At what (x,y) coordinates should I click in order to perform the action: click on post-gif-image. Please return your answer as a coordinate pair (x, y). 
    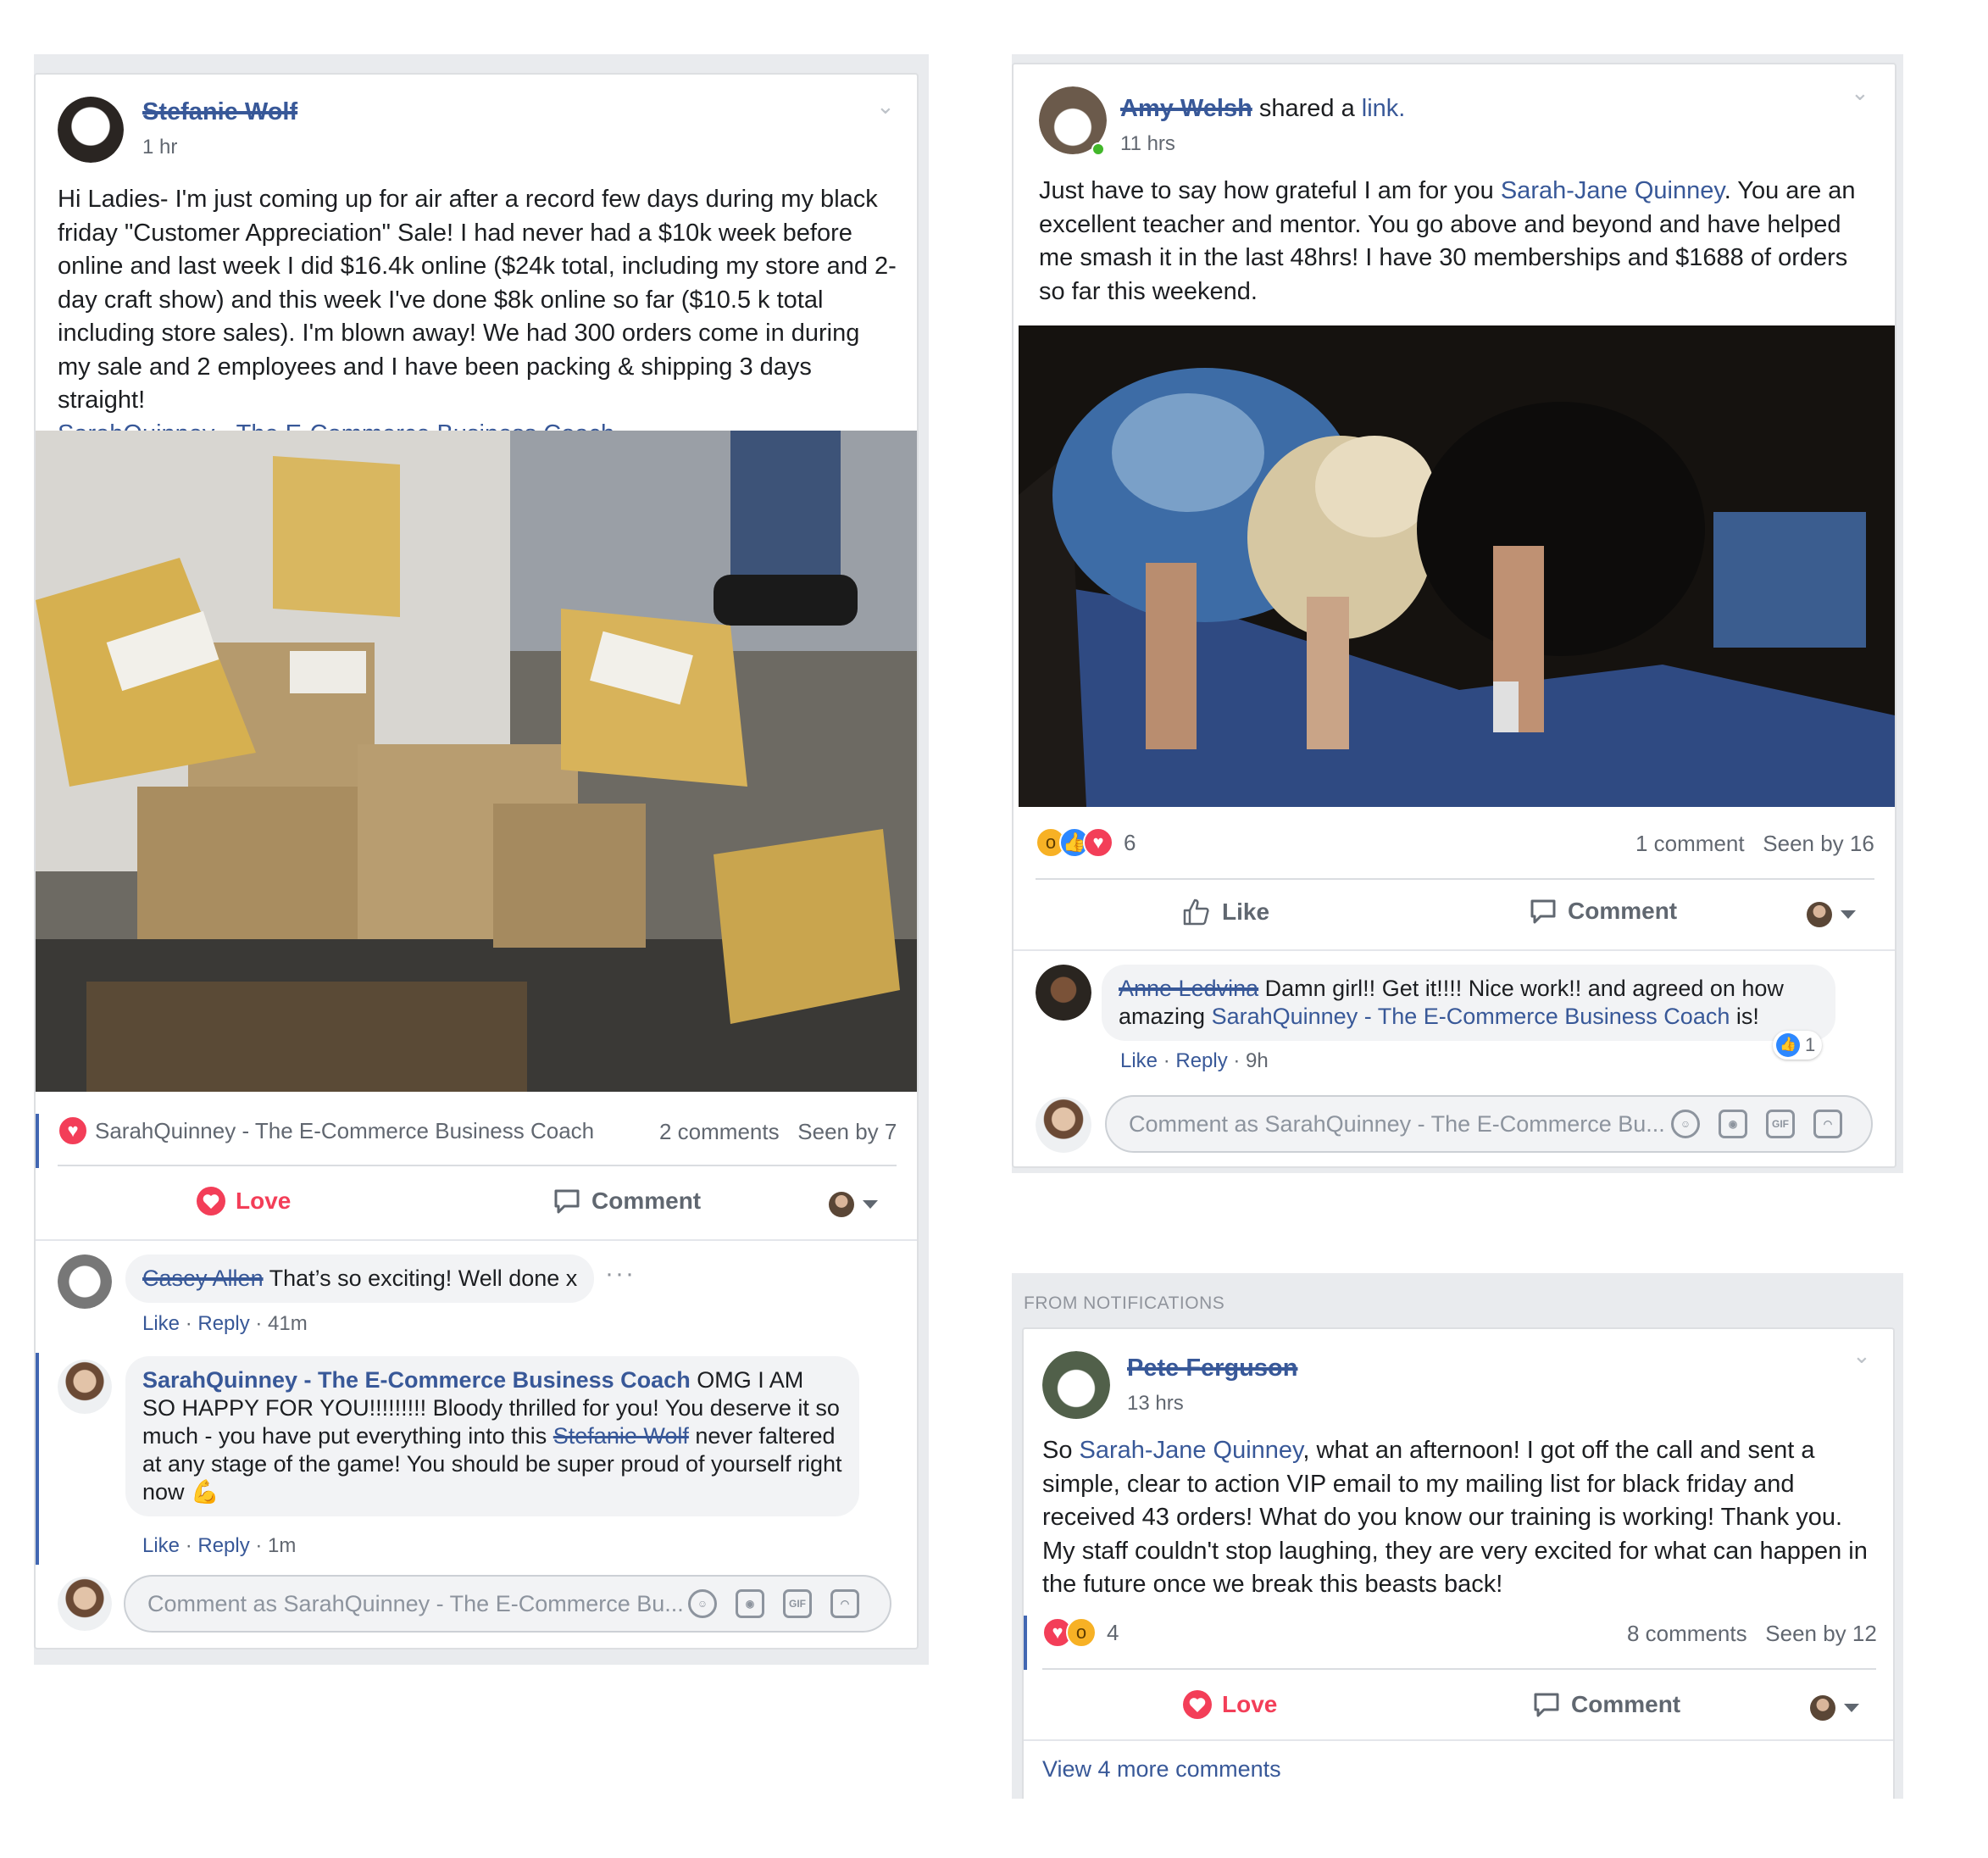
    Looking at the image, I should click on (1457, 566).